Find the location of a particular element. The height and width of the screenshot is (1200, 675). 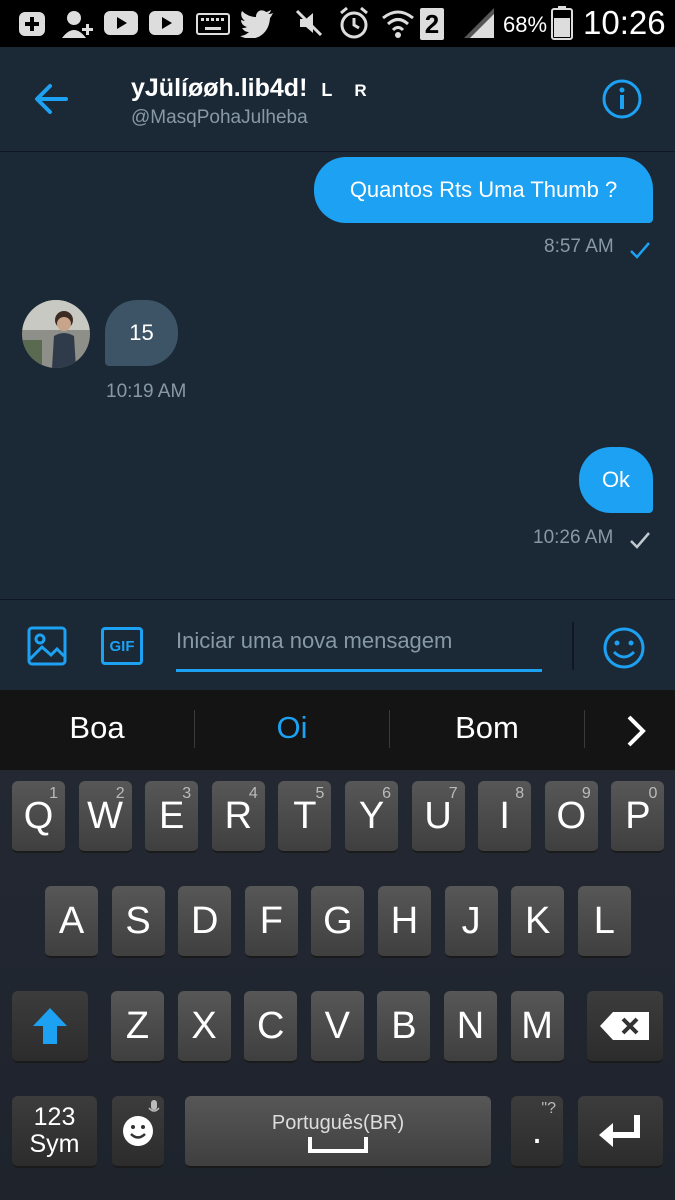

sim-badge: 2 is located at coordinates (432, 24).